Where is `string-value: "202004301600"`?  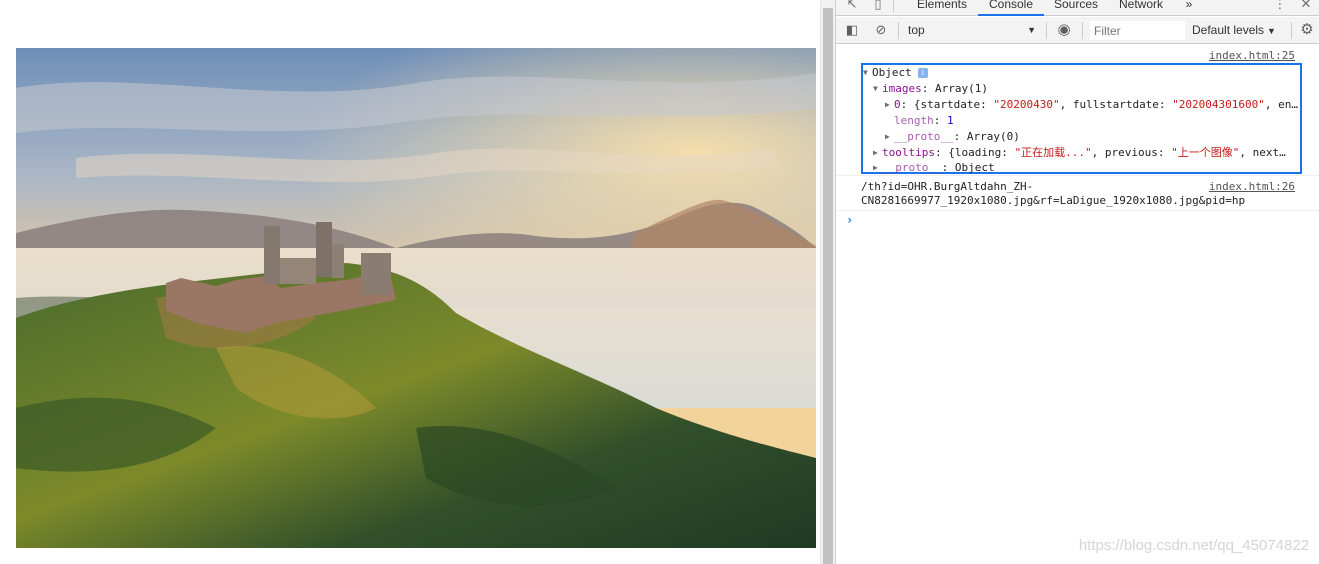 string-value: "202004301600" is located at coordinates (1218, 104).